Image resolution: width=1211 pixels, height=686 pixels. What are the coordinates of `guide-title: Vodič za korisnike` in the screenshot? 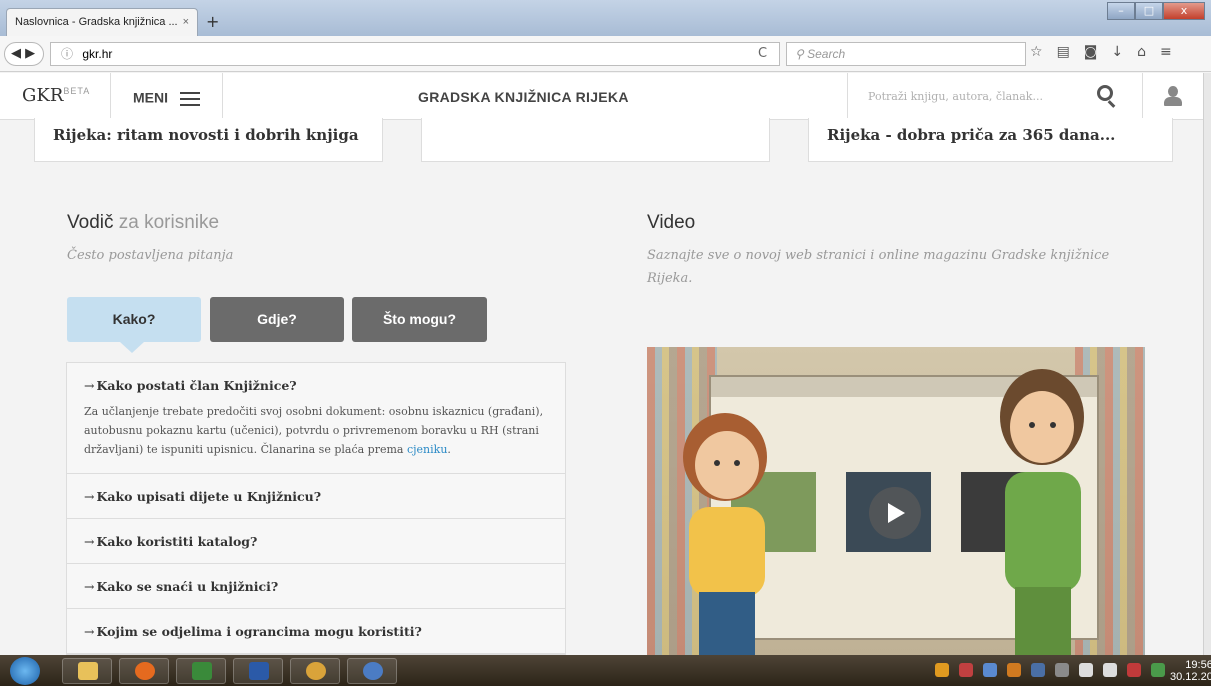 It's located at (143, 223).